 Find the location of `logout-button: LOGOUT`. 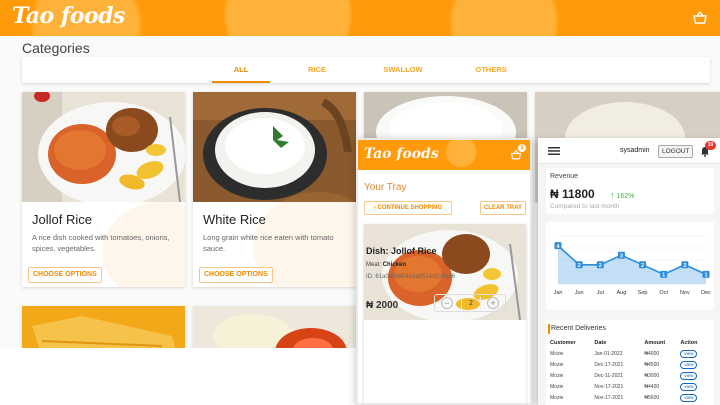

logout-button: LOGOUT is located at coordinates (676, 151).